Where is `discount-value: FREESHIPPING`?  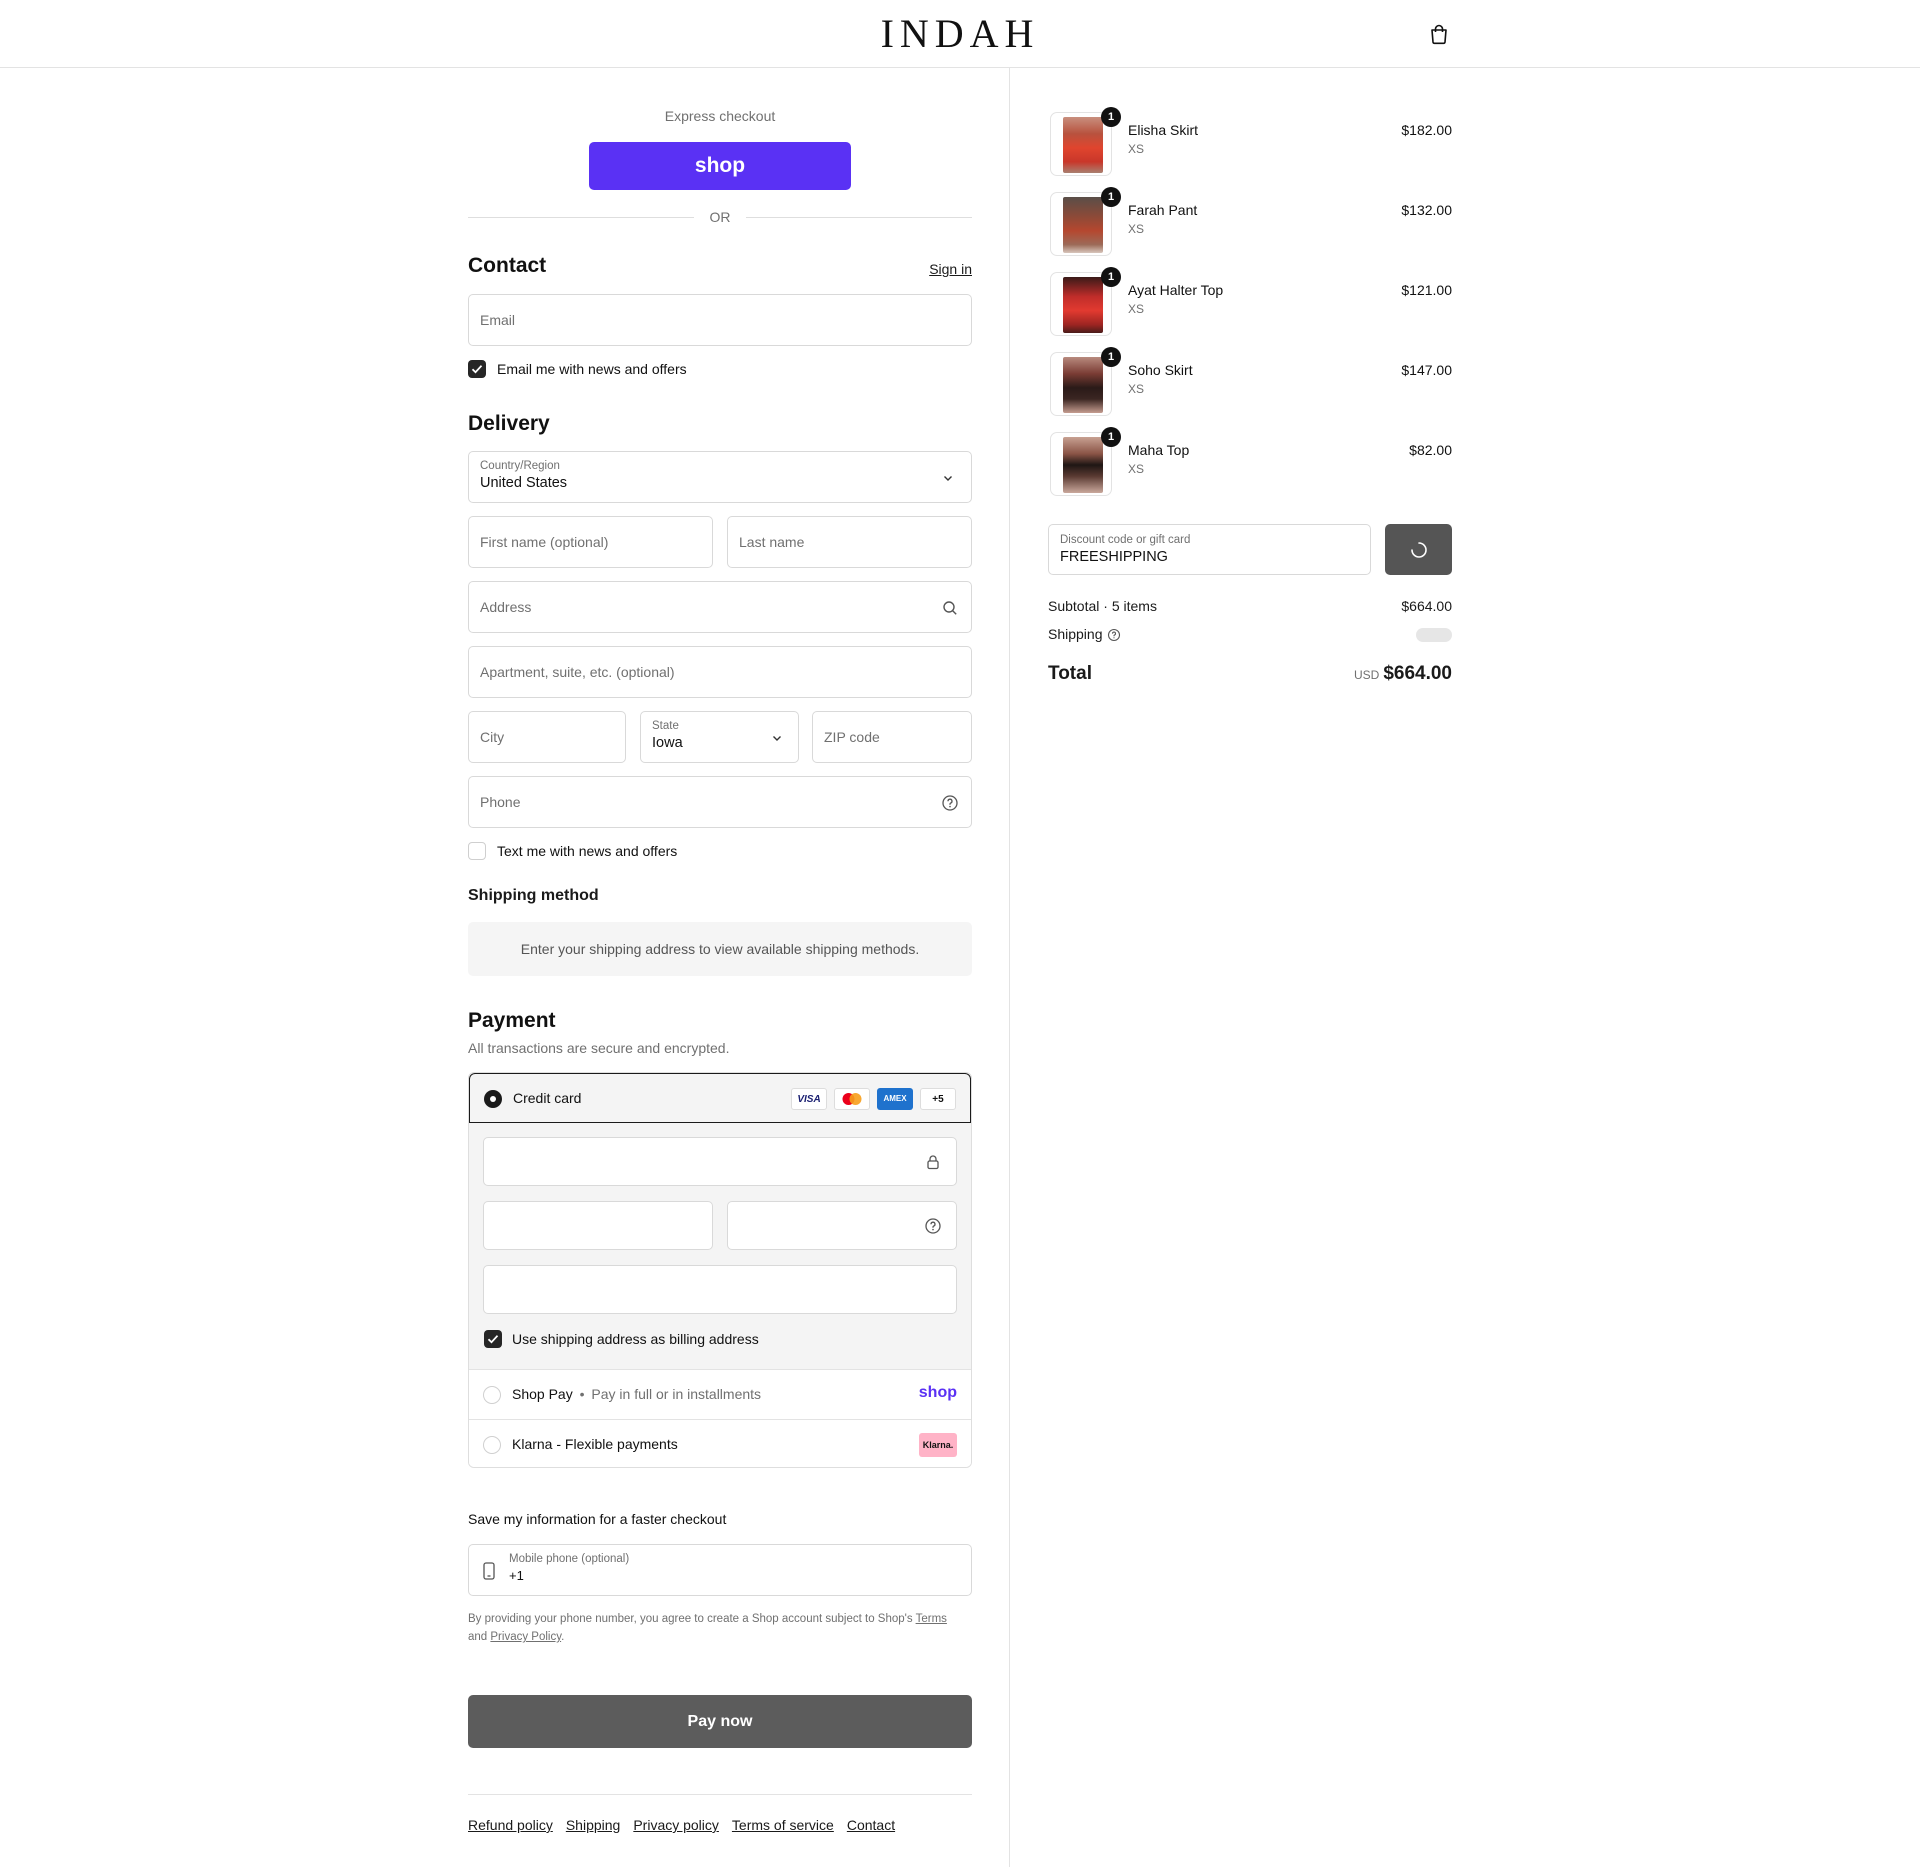
discount-value: FREESHIPPING is located at coordinates (1114, 557).